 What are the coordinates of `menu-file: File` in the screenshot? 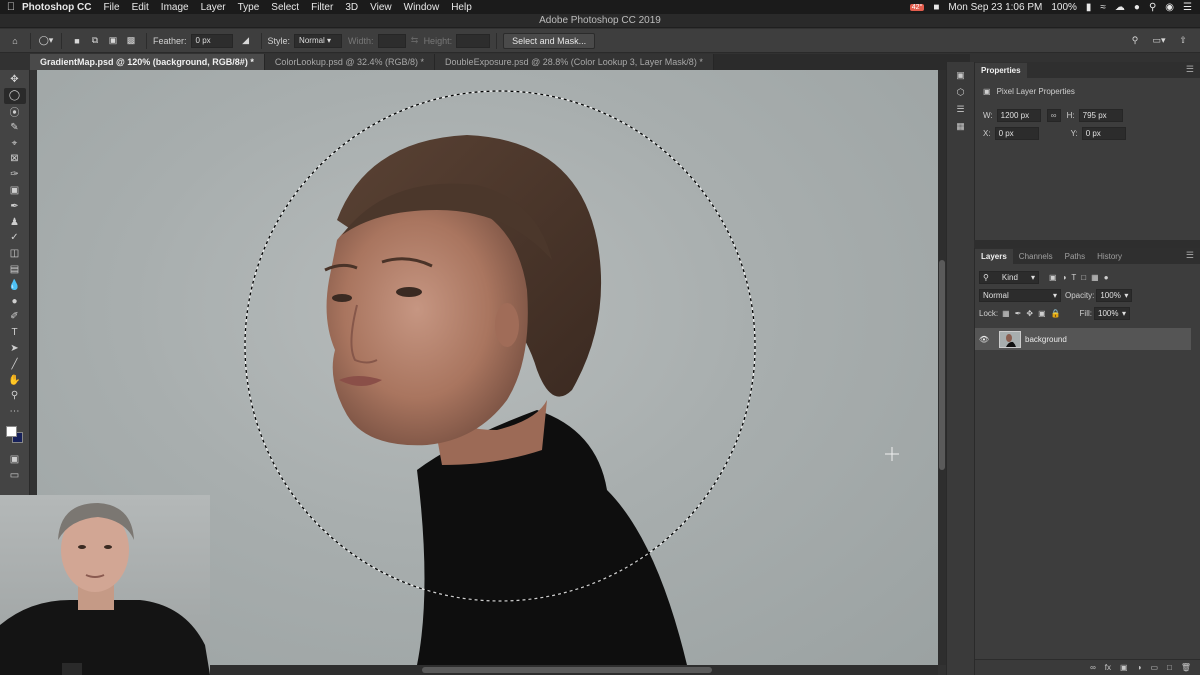 It's located at (111, 7).